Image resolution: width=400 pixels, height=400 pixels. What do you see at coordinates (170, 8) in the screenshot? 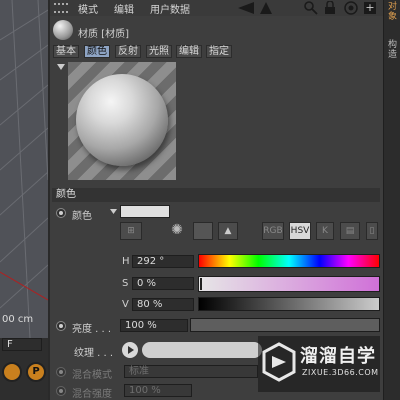
I see `menu-user-data: 用户数据` at bounding box center [170, 8].